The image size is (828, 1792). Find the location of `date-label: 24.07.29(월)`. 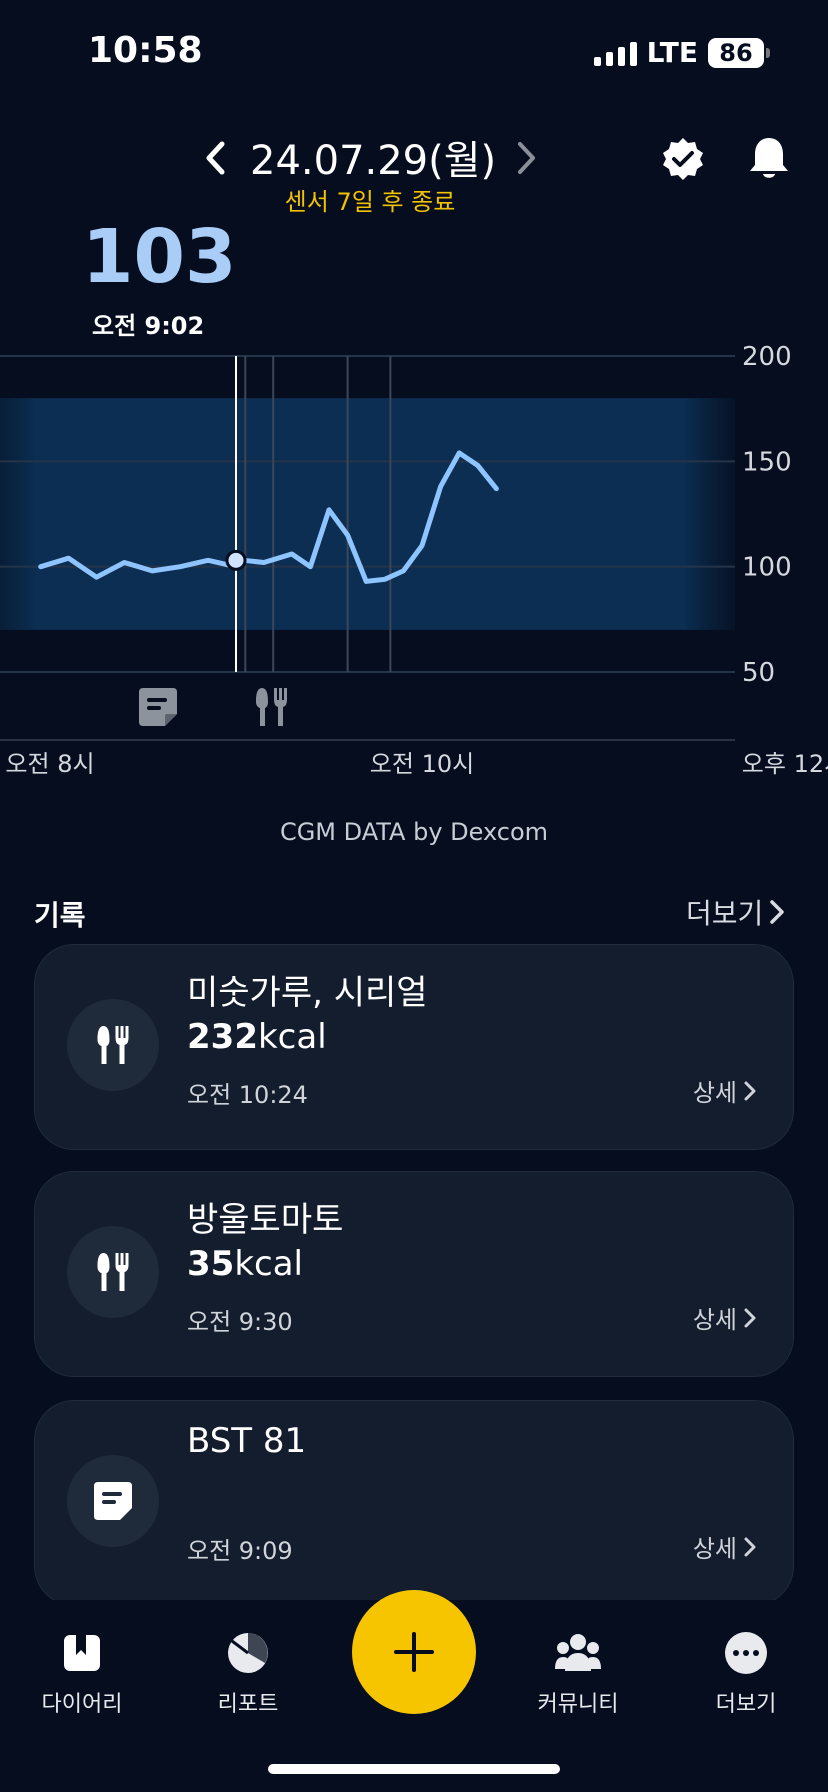

date-label: 24.07.29(월) is located at coordinates (373, 157).